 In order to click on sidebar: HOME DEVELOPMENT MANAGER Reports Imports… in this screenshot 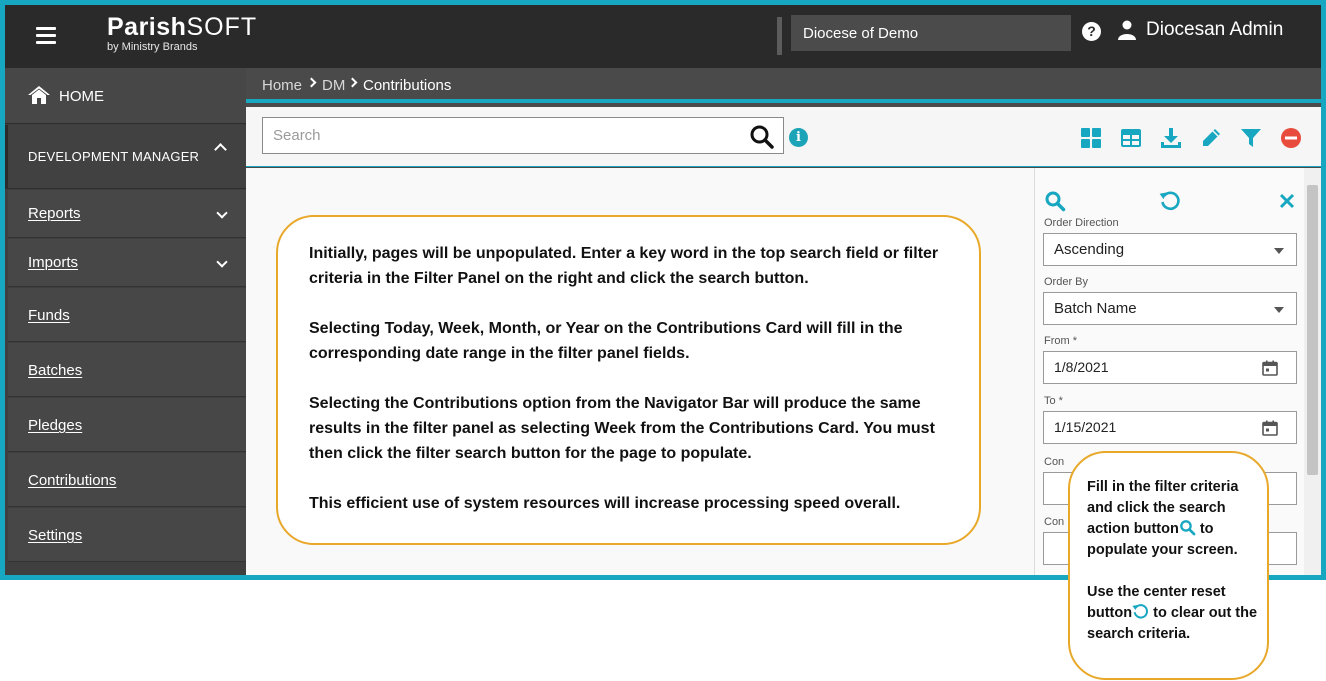, I will do `click(125, 321)`.